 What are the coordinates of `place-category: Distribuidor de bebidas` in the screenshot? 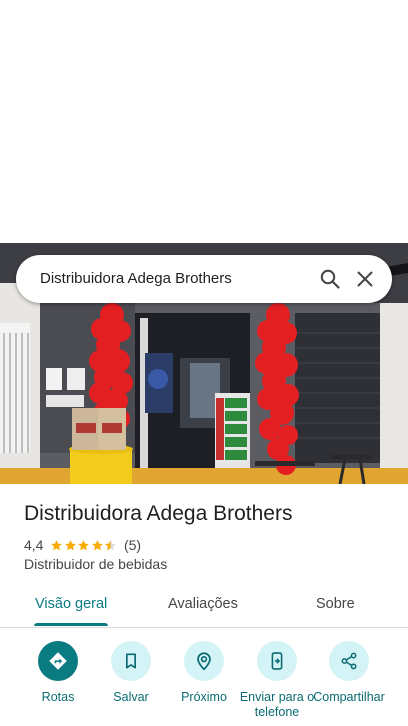 It's located at (95, 564).